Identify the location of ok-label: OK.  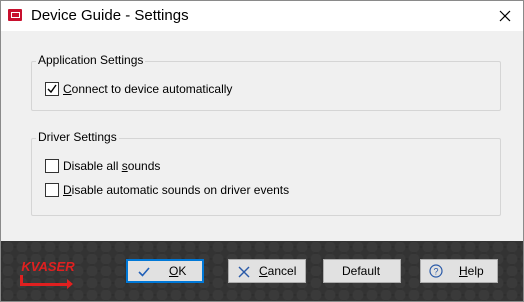
(178, 271).